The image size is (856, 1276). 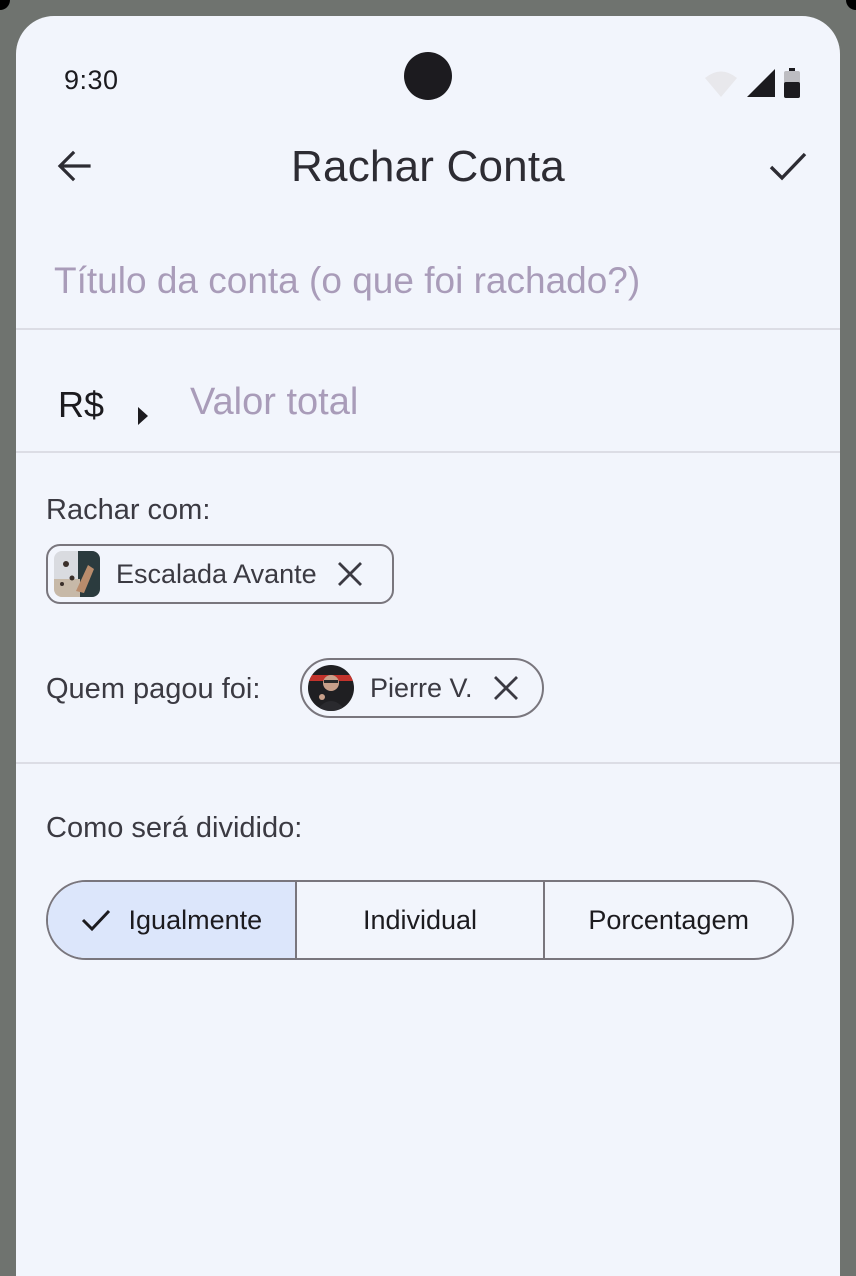 I want to click on group-avatar, so click(x=77, y=574).